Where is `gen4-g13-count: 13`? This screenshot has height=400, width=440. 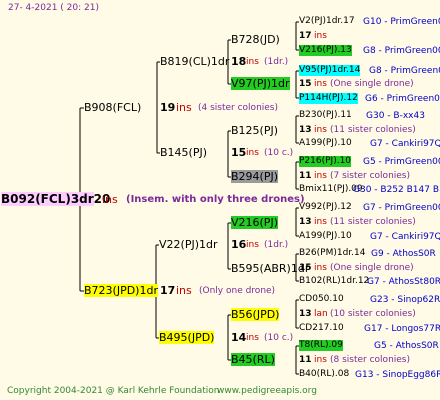
gen4-g13-count: 13 is located at coordinates (305, 314).